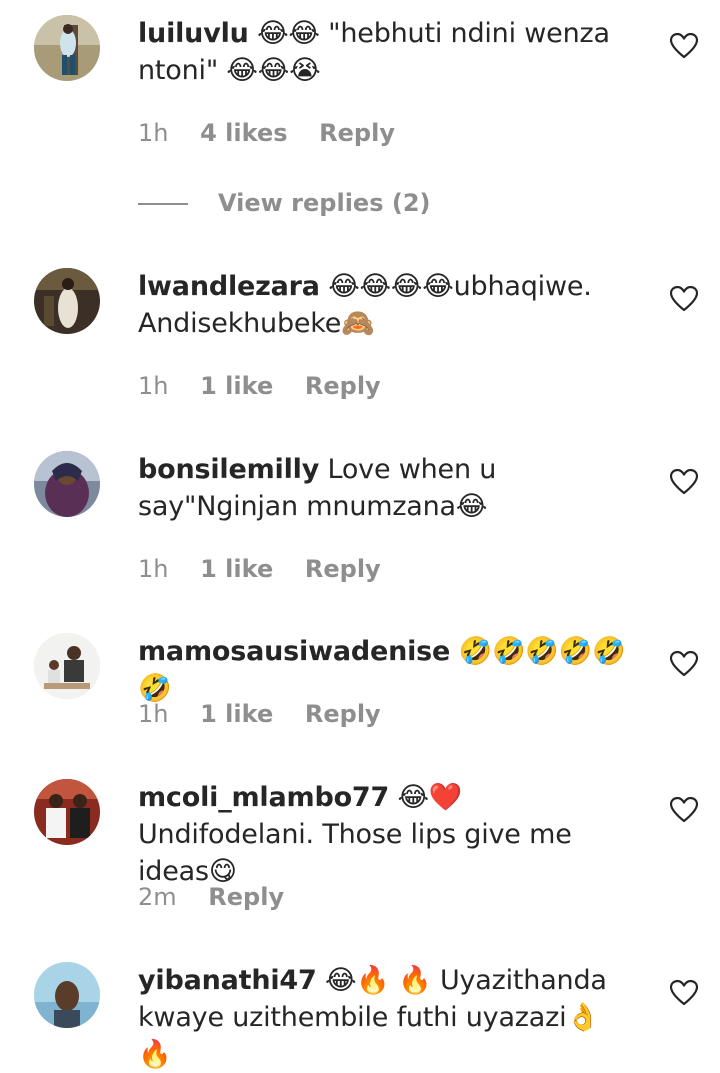  I want to click on comment-meta: 1h 4 likes Reply, so click(278, 133).